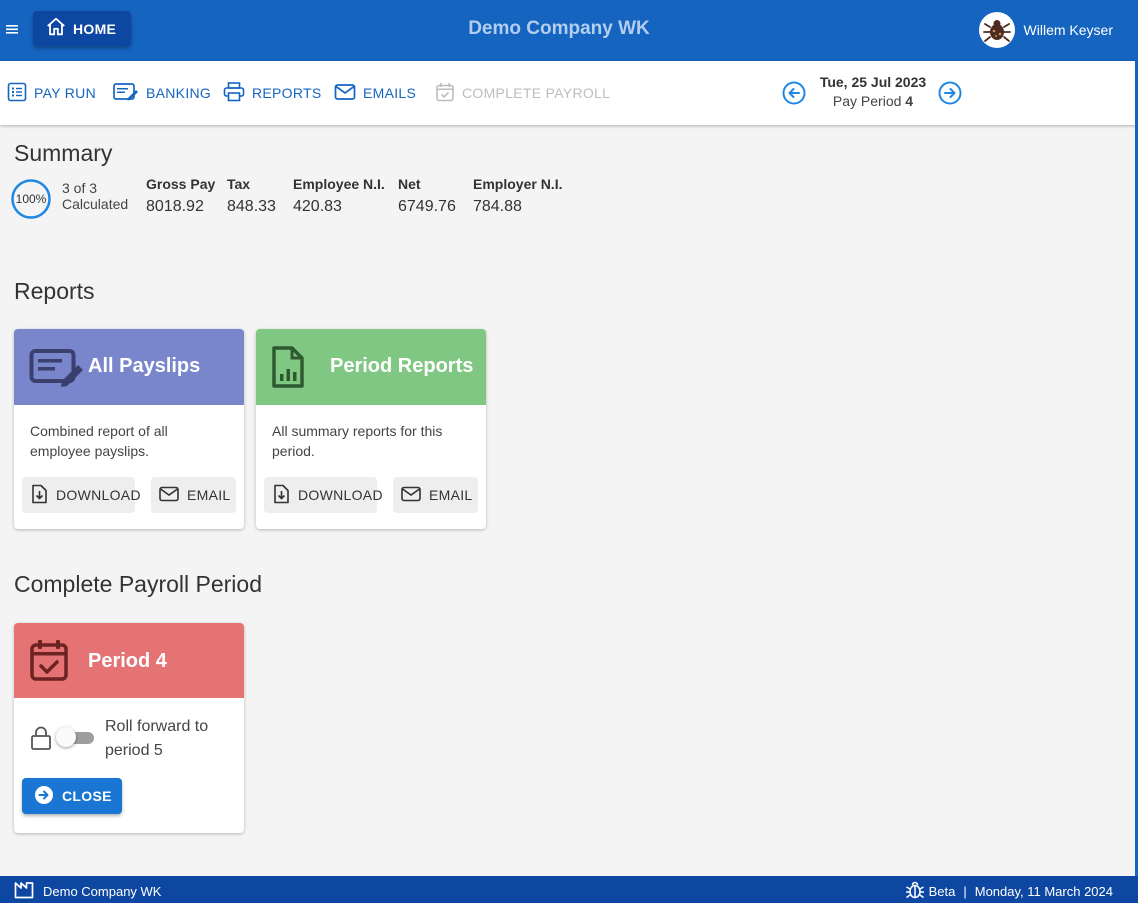 Image resolution: width=1138 pixels, height=903 pixels. I want to click on pay-run-button: PAY RUN, so click(51, 93).